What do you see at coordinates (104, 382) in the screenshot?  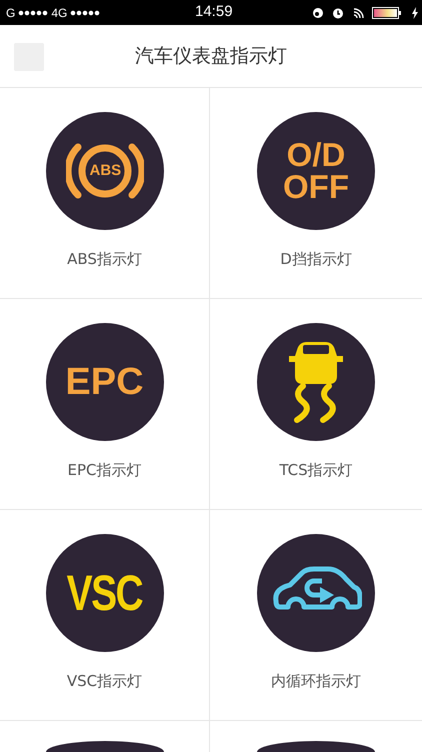 I see `indicator-symbol: EPC` at bounding box center [104, 382].